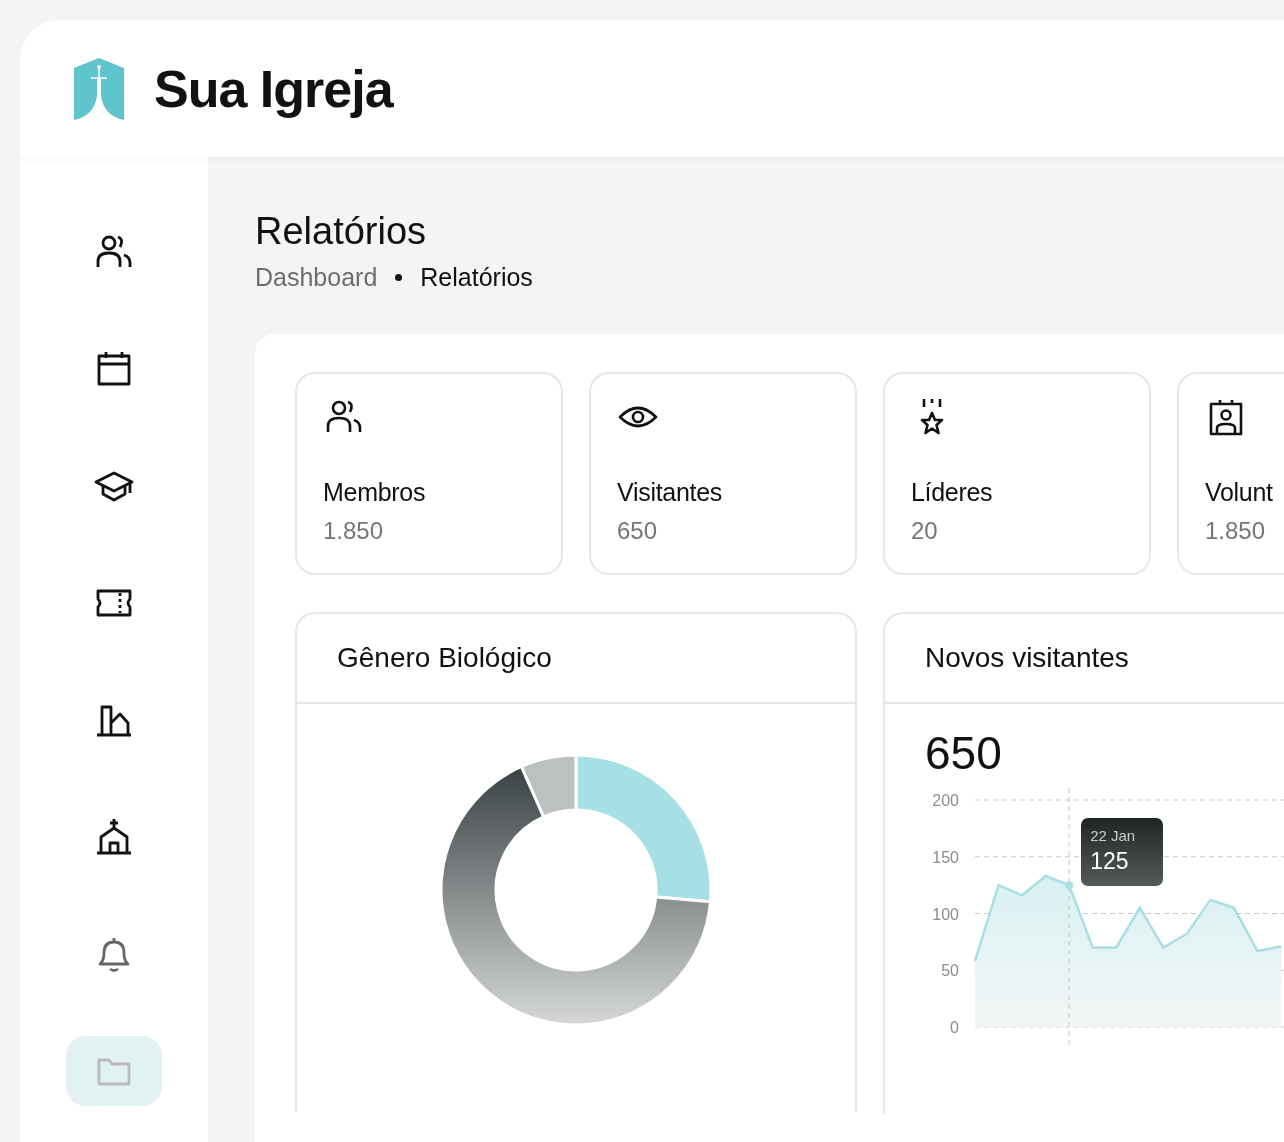 The height and width of the screenshot is (1142, 1284). Describe the element at coordinates (950, 971) in the screenshot. I see `y-tick-label: 50` at that location.